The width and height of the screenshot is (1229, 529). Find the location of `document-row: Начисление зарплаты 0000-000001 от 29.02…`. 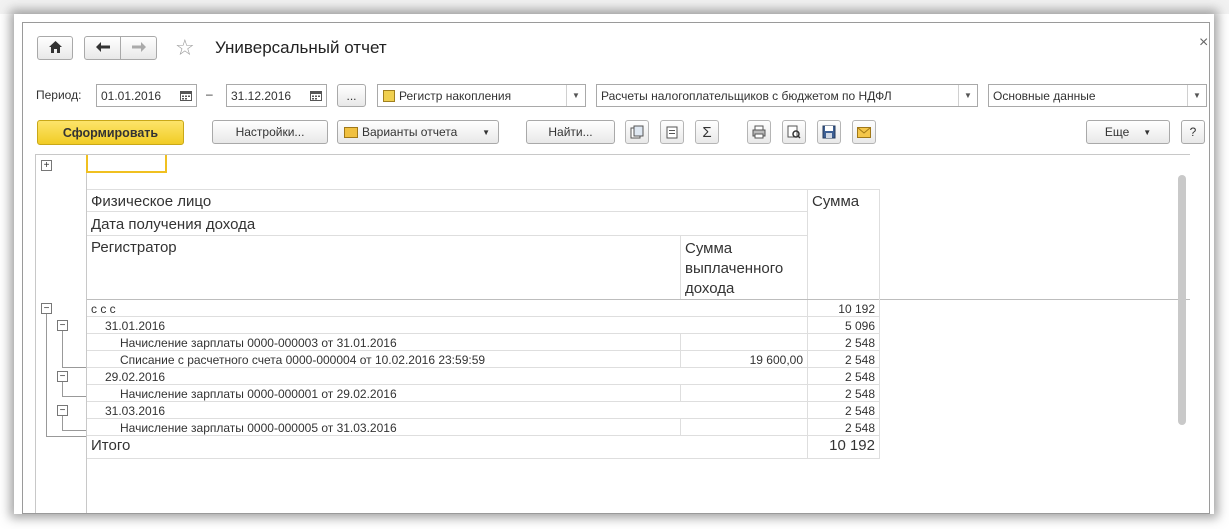

document-row: Начисление зарплаты 0000-000001 от 29.02… is located at coordinates (483, 393).